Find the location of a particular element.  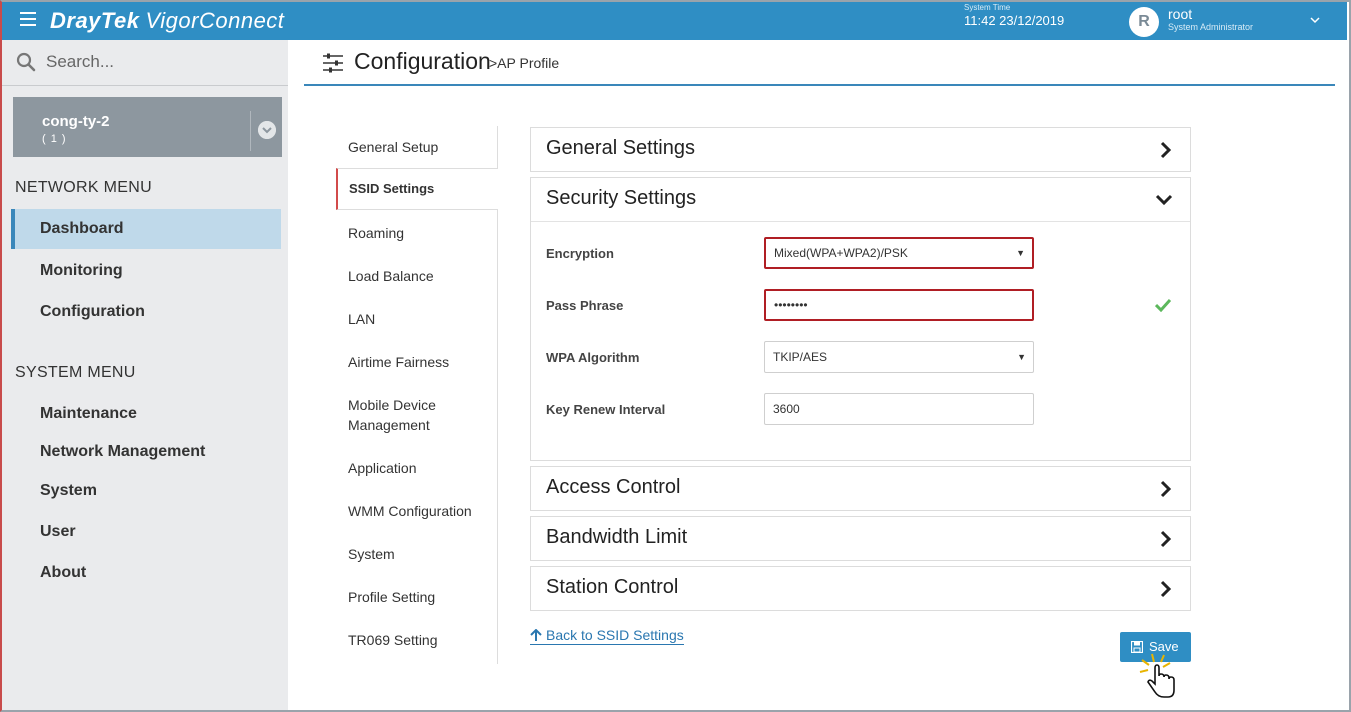

wpa-algorithm-select: TKIP/AES ▼ is located at coordinates (899, 357).